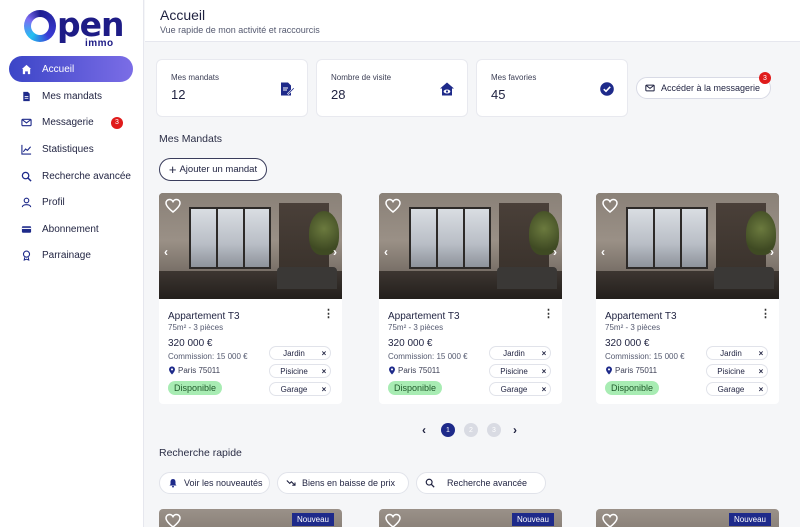 The height and width of the screenshot is (527, 800). I want to click on sidebar-item-mes-mandats: Mes mandats, so click(71, 96).